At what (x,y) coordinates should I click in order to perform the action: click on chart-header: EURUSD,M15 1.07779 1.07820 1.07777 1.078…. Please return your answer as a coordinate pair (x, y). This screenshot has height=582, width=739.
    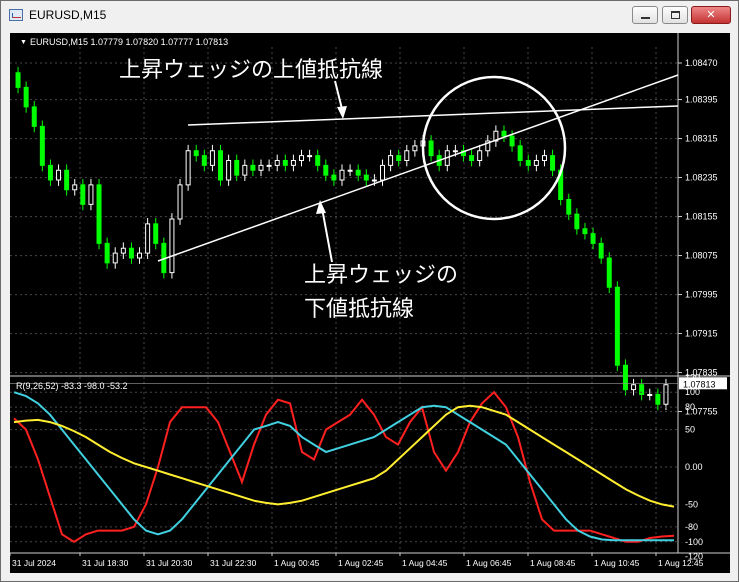
    Looking at the image, I should click on (129, 42).